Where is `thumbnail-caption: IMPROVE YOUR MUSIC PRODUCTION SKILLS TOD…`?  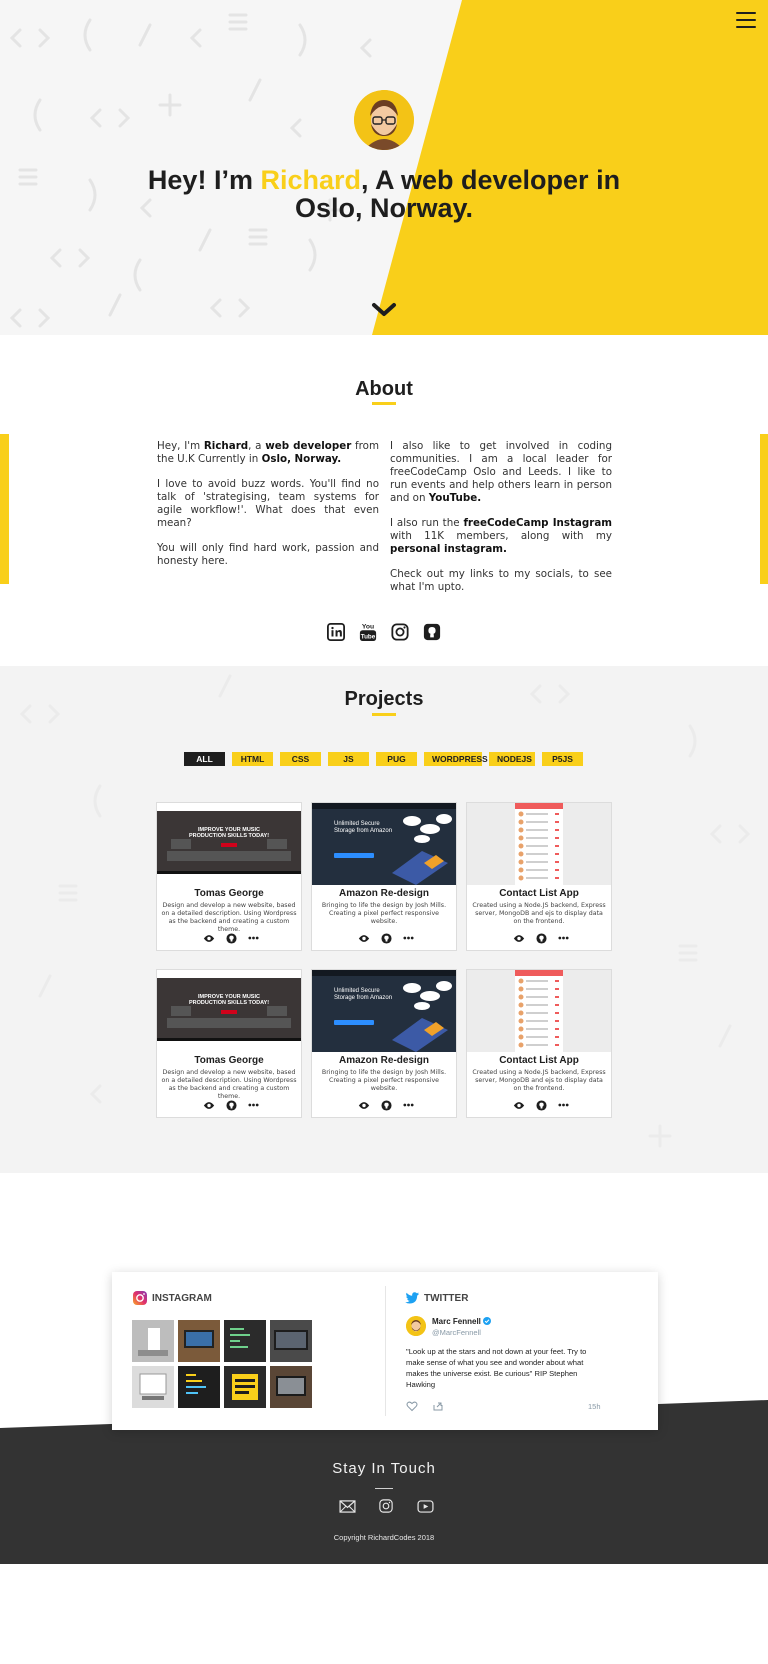 thumbnail-caption: IMPROVE YOUR MUSIC PRODUCTION SKILLS TOD… is located at coordinates (229, 833).